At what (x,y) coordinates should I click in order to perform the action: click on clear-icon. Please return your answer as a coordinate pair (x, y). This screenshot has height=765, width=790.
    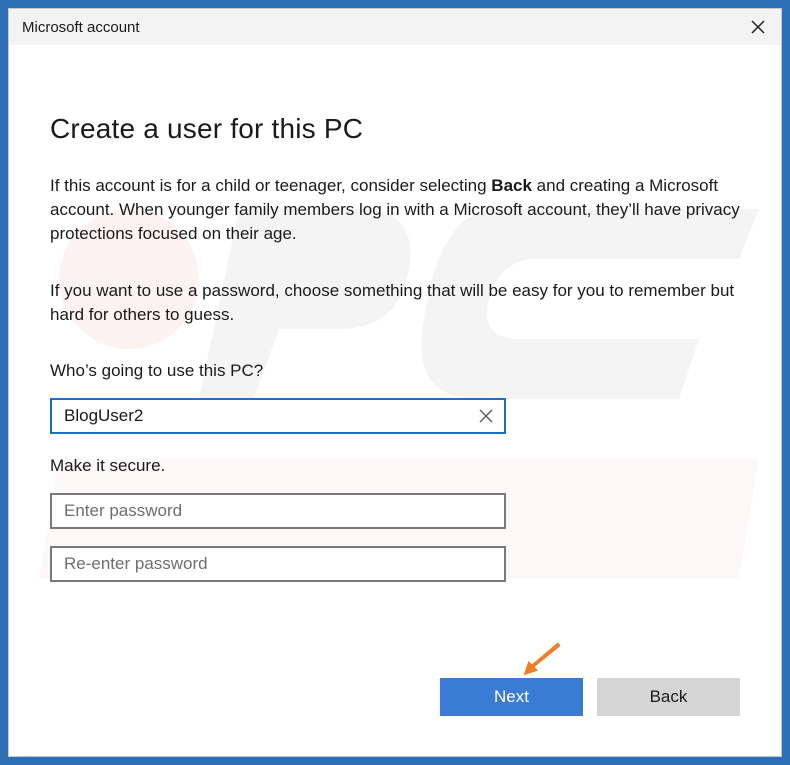
    Looking at the image, I should click on (486, 416).